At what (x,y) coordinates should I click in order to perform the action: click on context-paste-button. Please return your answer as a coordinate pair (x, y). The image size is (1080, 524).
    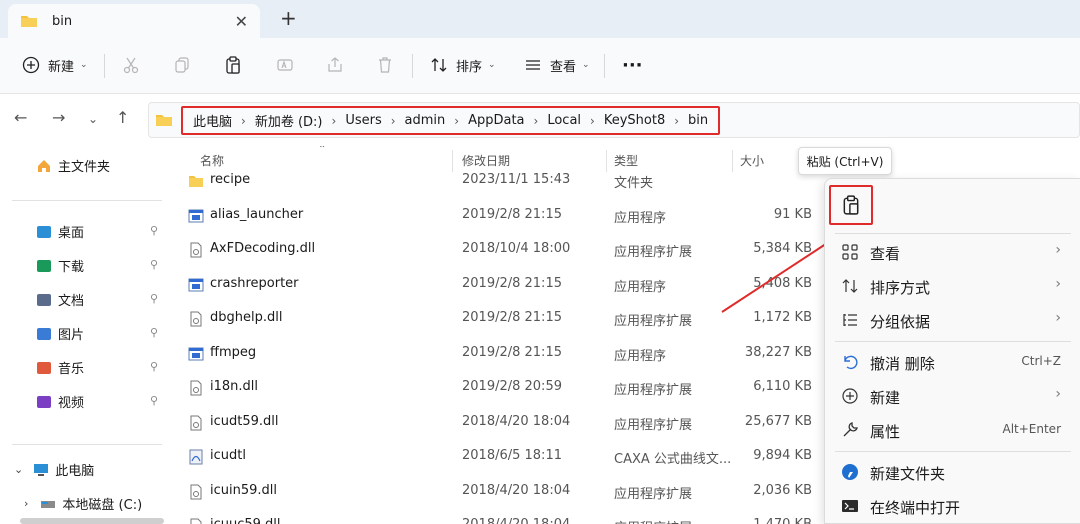
    Looking at the image, I should click on (851, 205).